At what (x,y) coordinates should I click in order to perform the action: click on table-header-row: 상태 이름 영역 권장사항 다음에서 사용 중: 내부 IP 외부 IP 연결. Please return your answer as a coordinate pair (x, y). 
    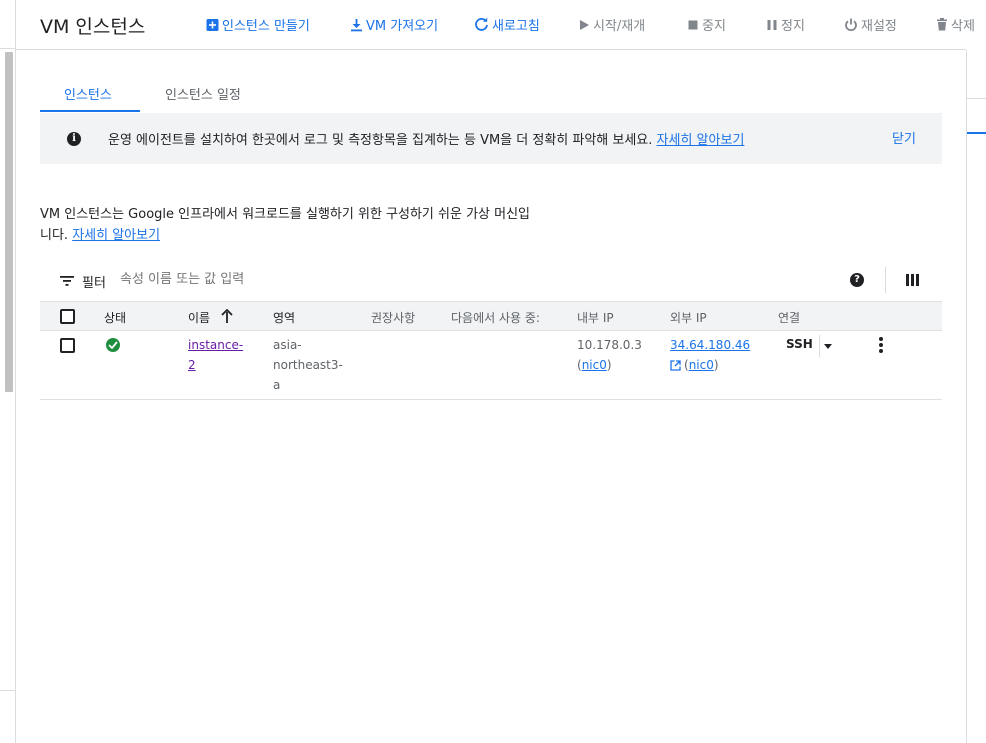
    Looking at the image, I should click on (491, 316).